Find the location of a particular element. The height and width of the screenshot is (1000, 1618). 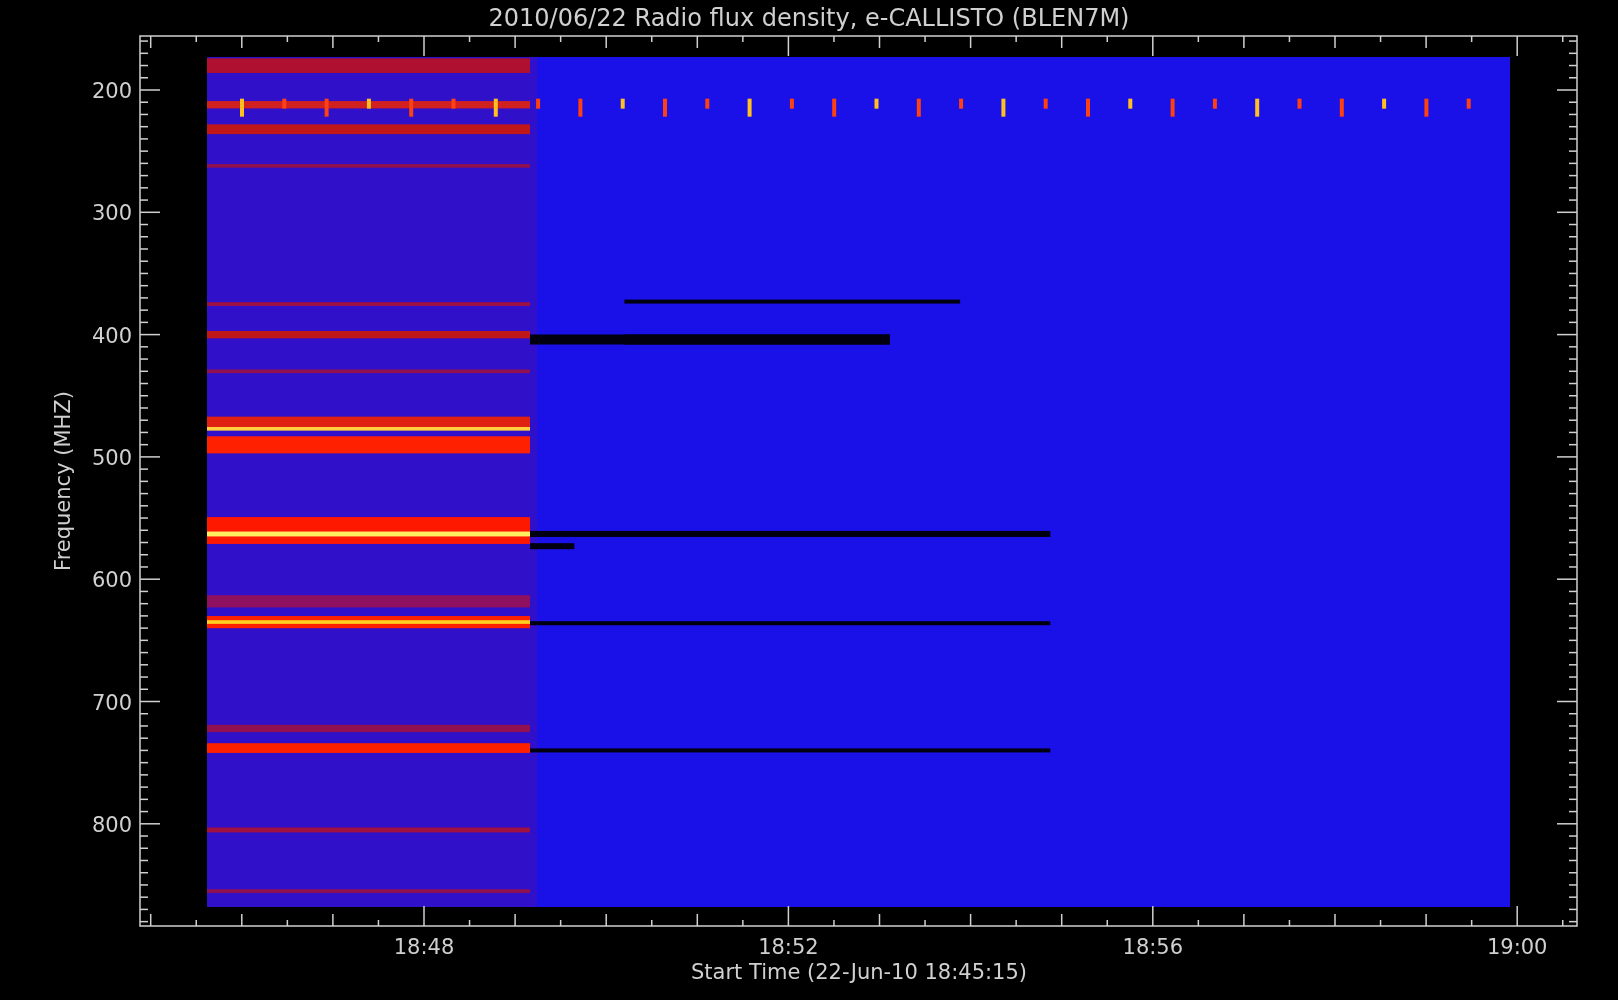

y-tick-label: 300 is located at coordinates (111, 213).